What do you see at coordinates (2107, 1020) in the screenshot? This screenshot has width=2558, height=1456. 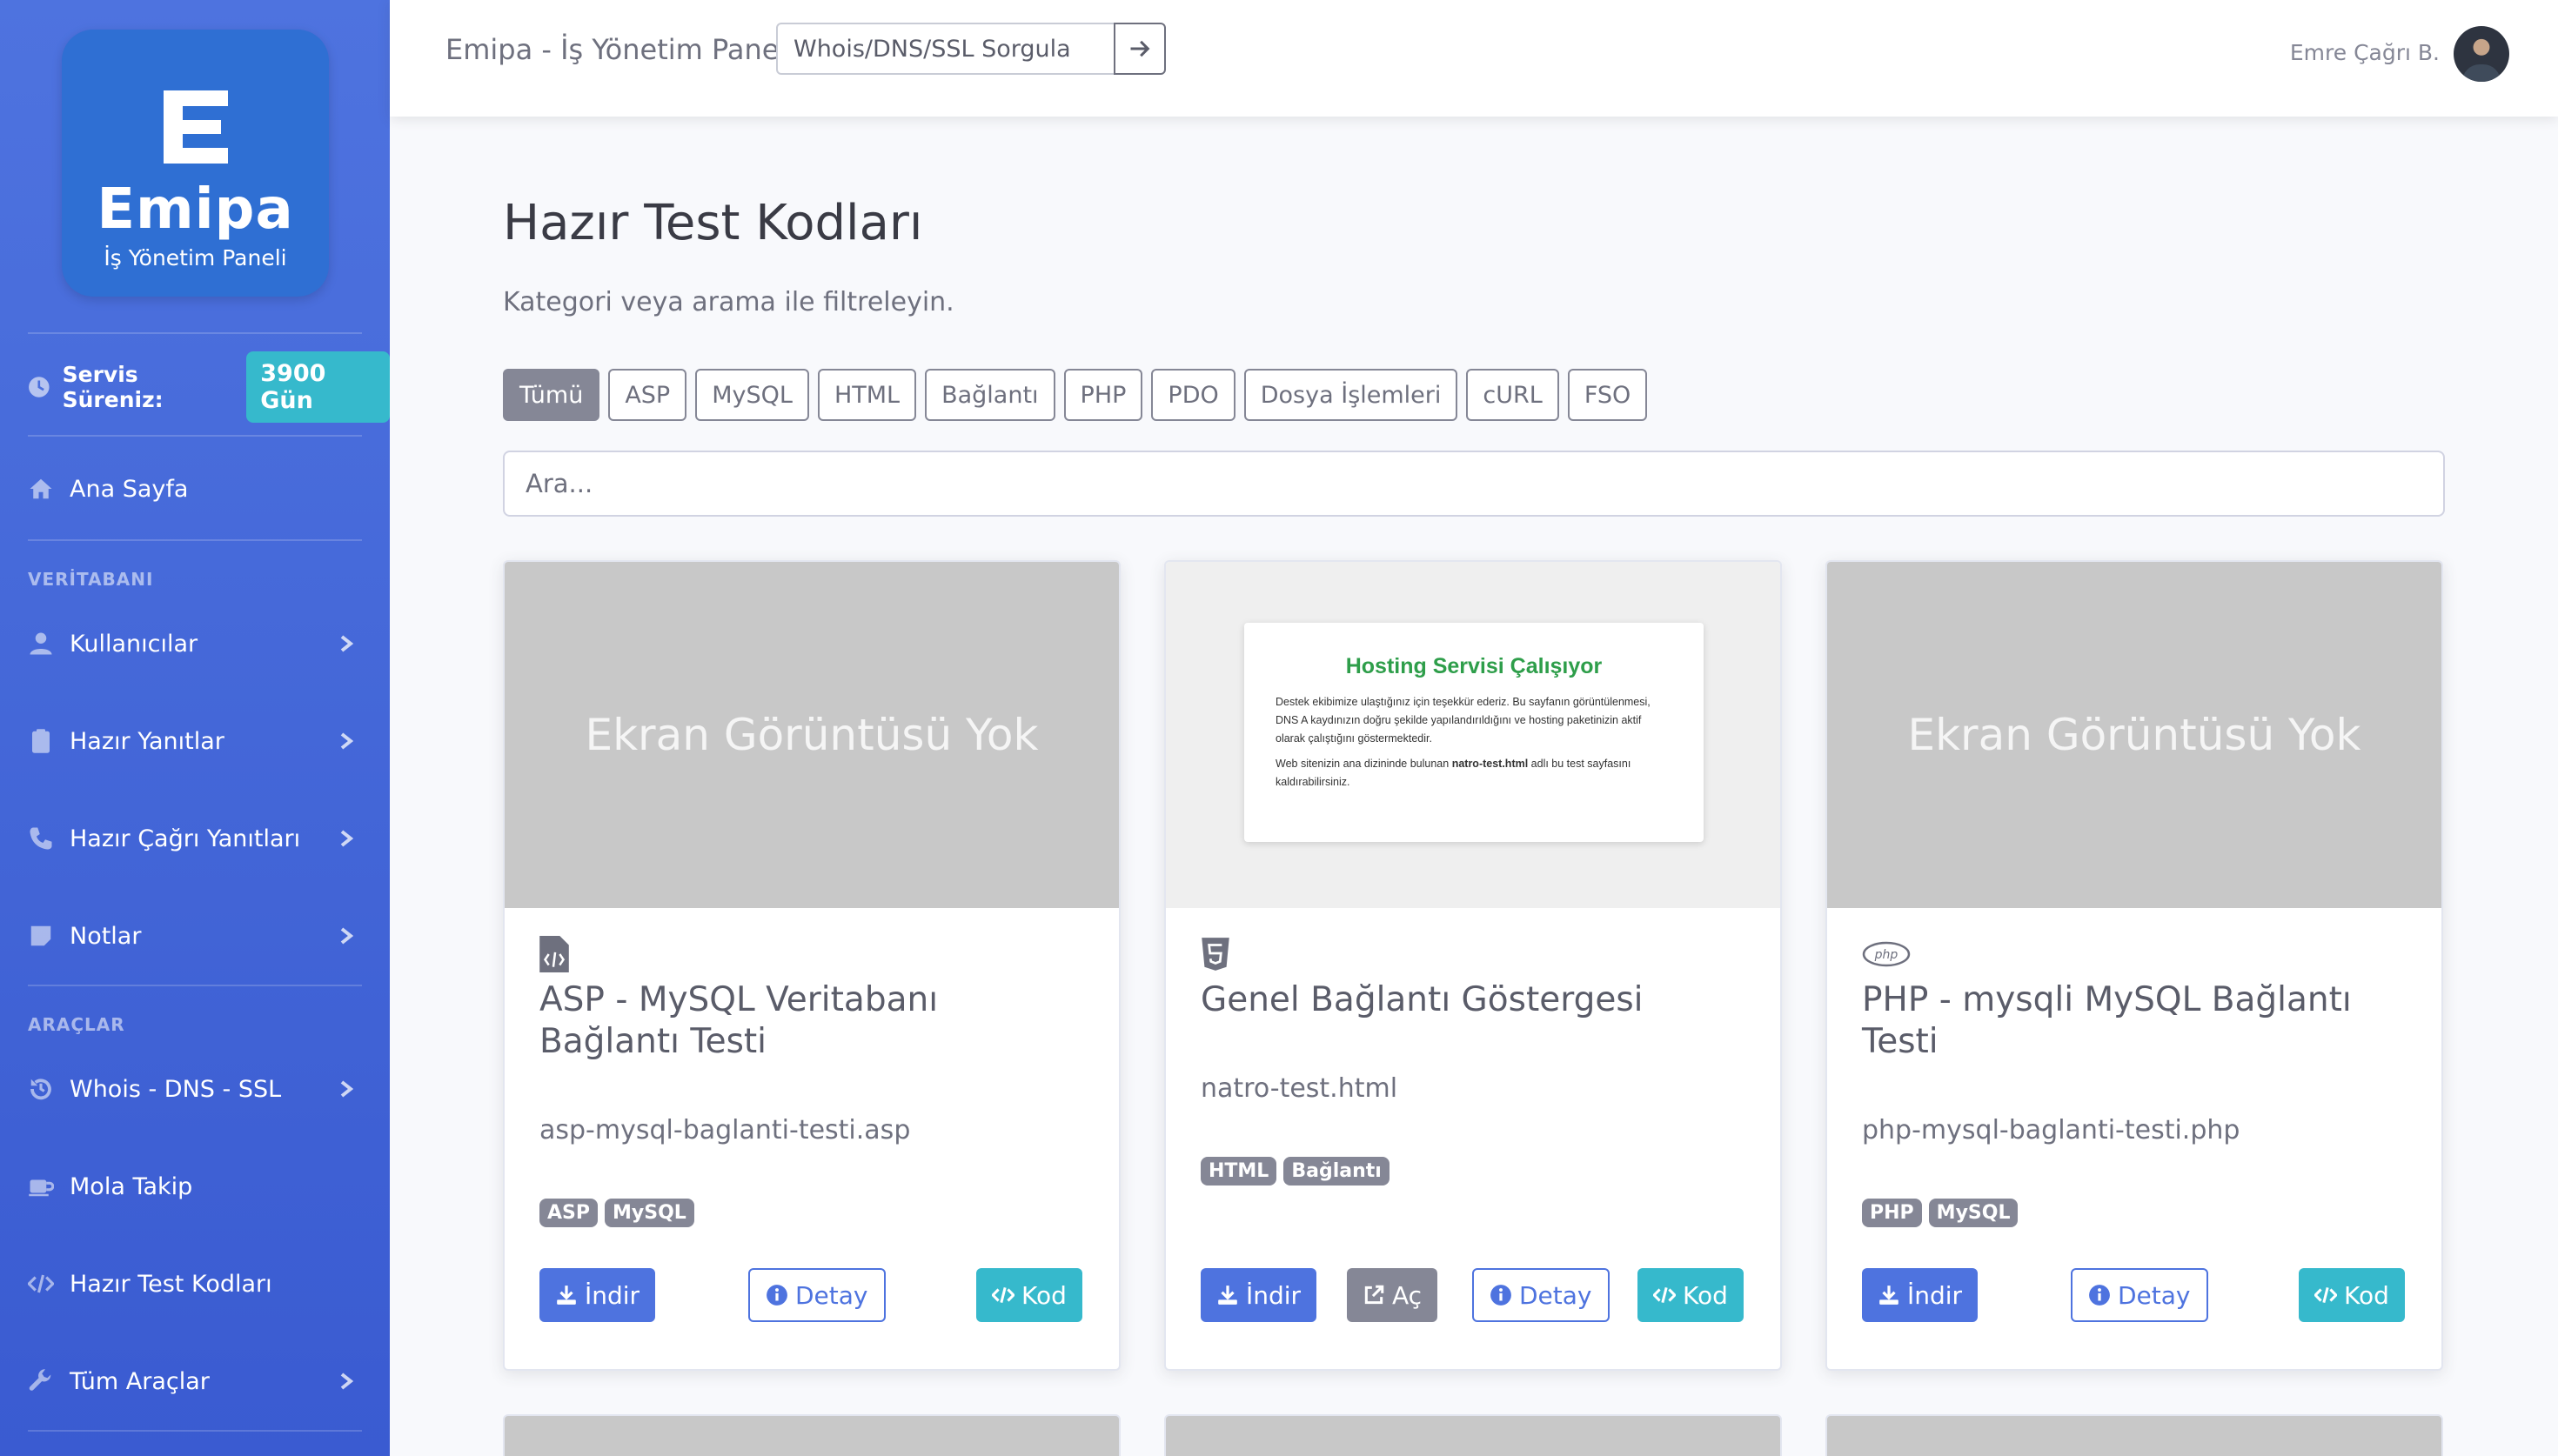 I see `card-title: PHP - mysqli MySQL Bağlantı Testi` at bounding box center [2107, 1020].